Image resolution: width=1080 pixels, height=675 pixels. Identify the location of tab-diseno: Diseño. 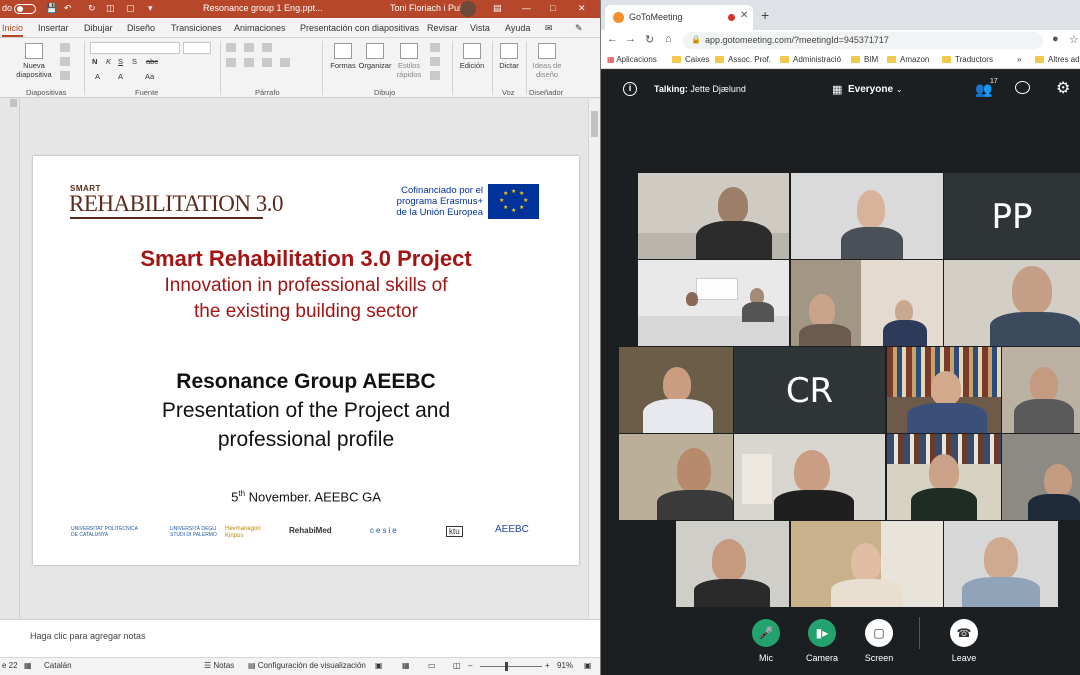
(141, 28).